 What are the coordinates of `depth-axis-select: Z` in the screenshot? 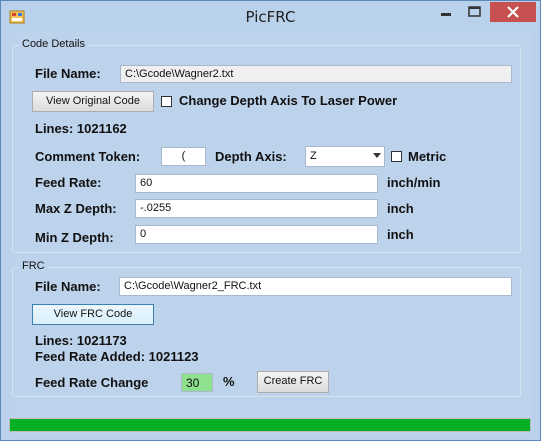 It's located at (345, 156).